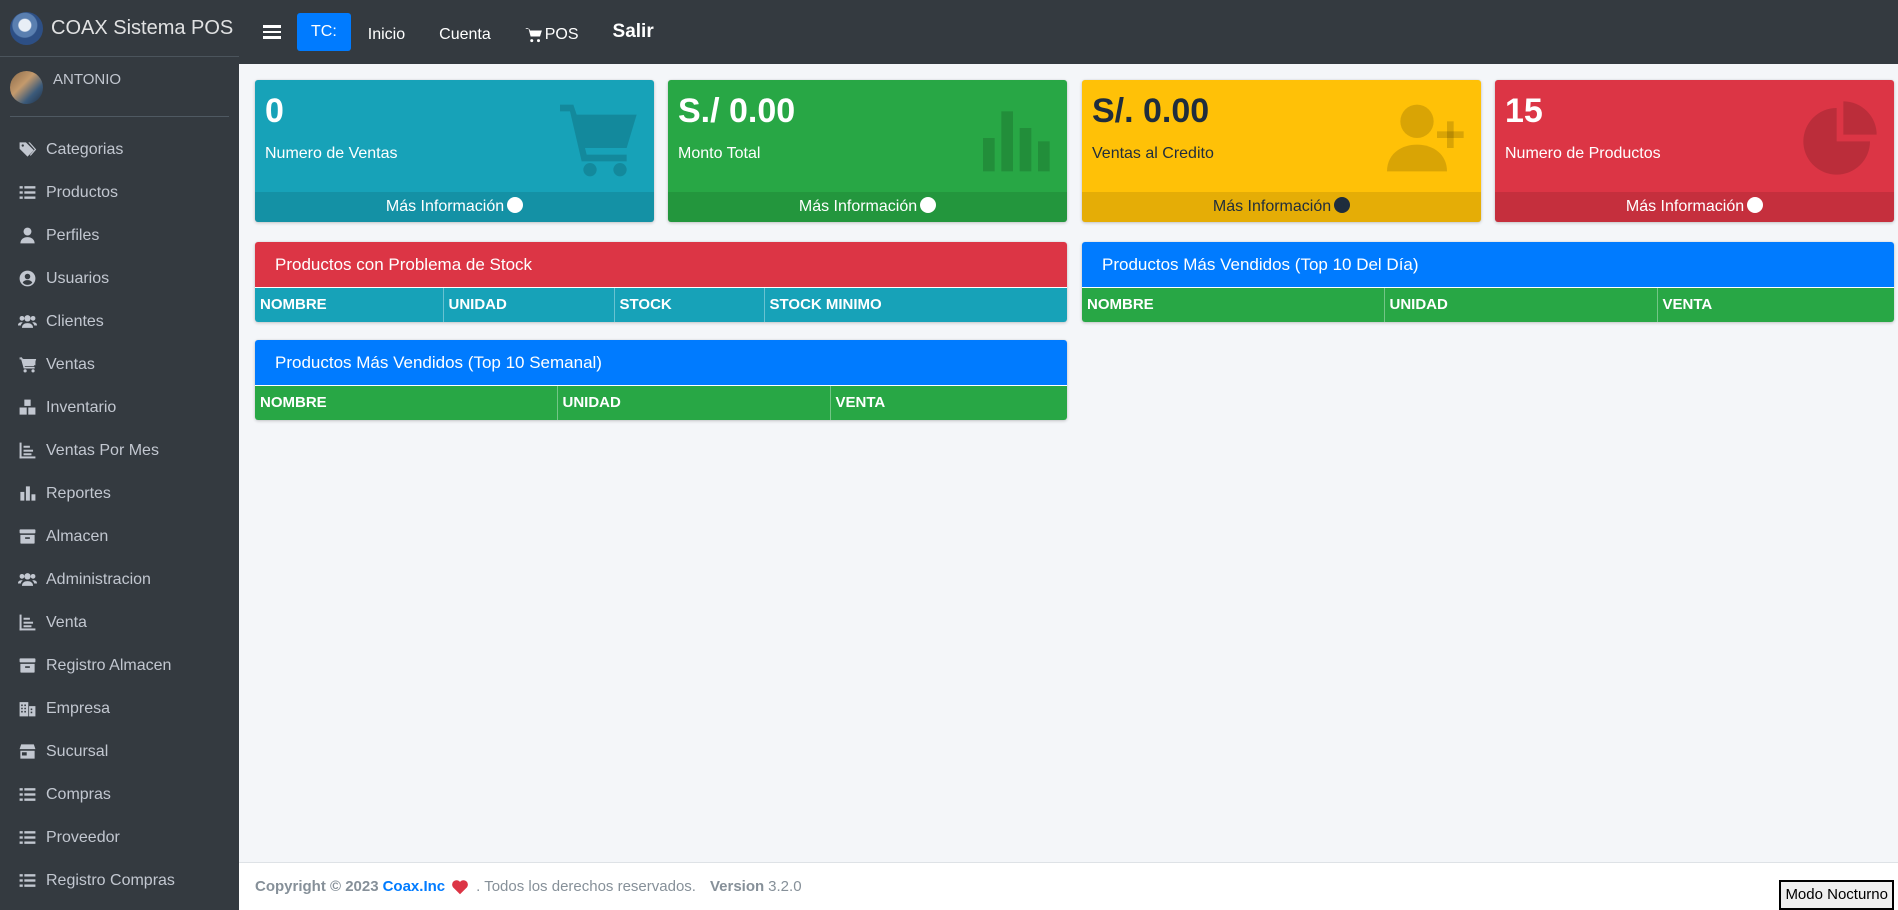 This screenshot has width=1898, height=910. Describe the element at coordinates (119, 622) in the screenshot. I see `sidebar-item-venta: Venta` at that location.